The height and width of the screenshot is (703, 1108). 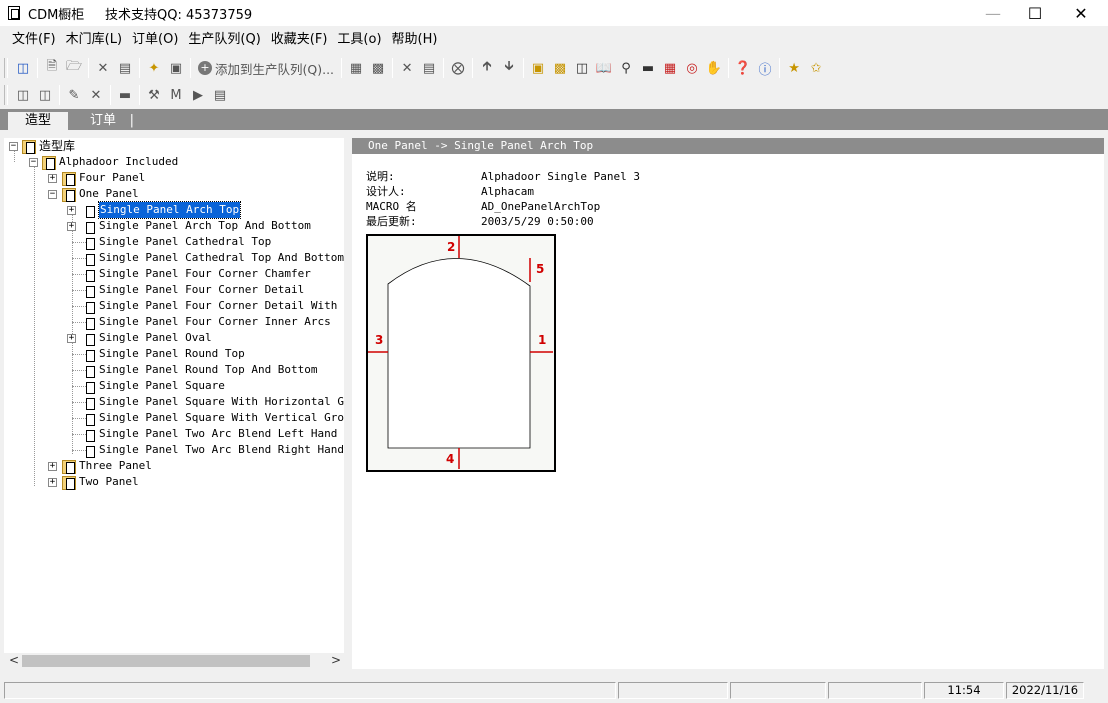 What do you see at coordinates (96, 95) in the screenshot?
I see `delete-item-icon: ✕` at bounding box center [96, 95].